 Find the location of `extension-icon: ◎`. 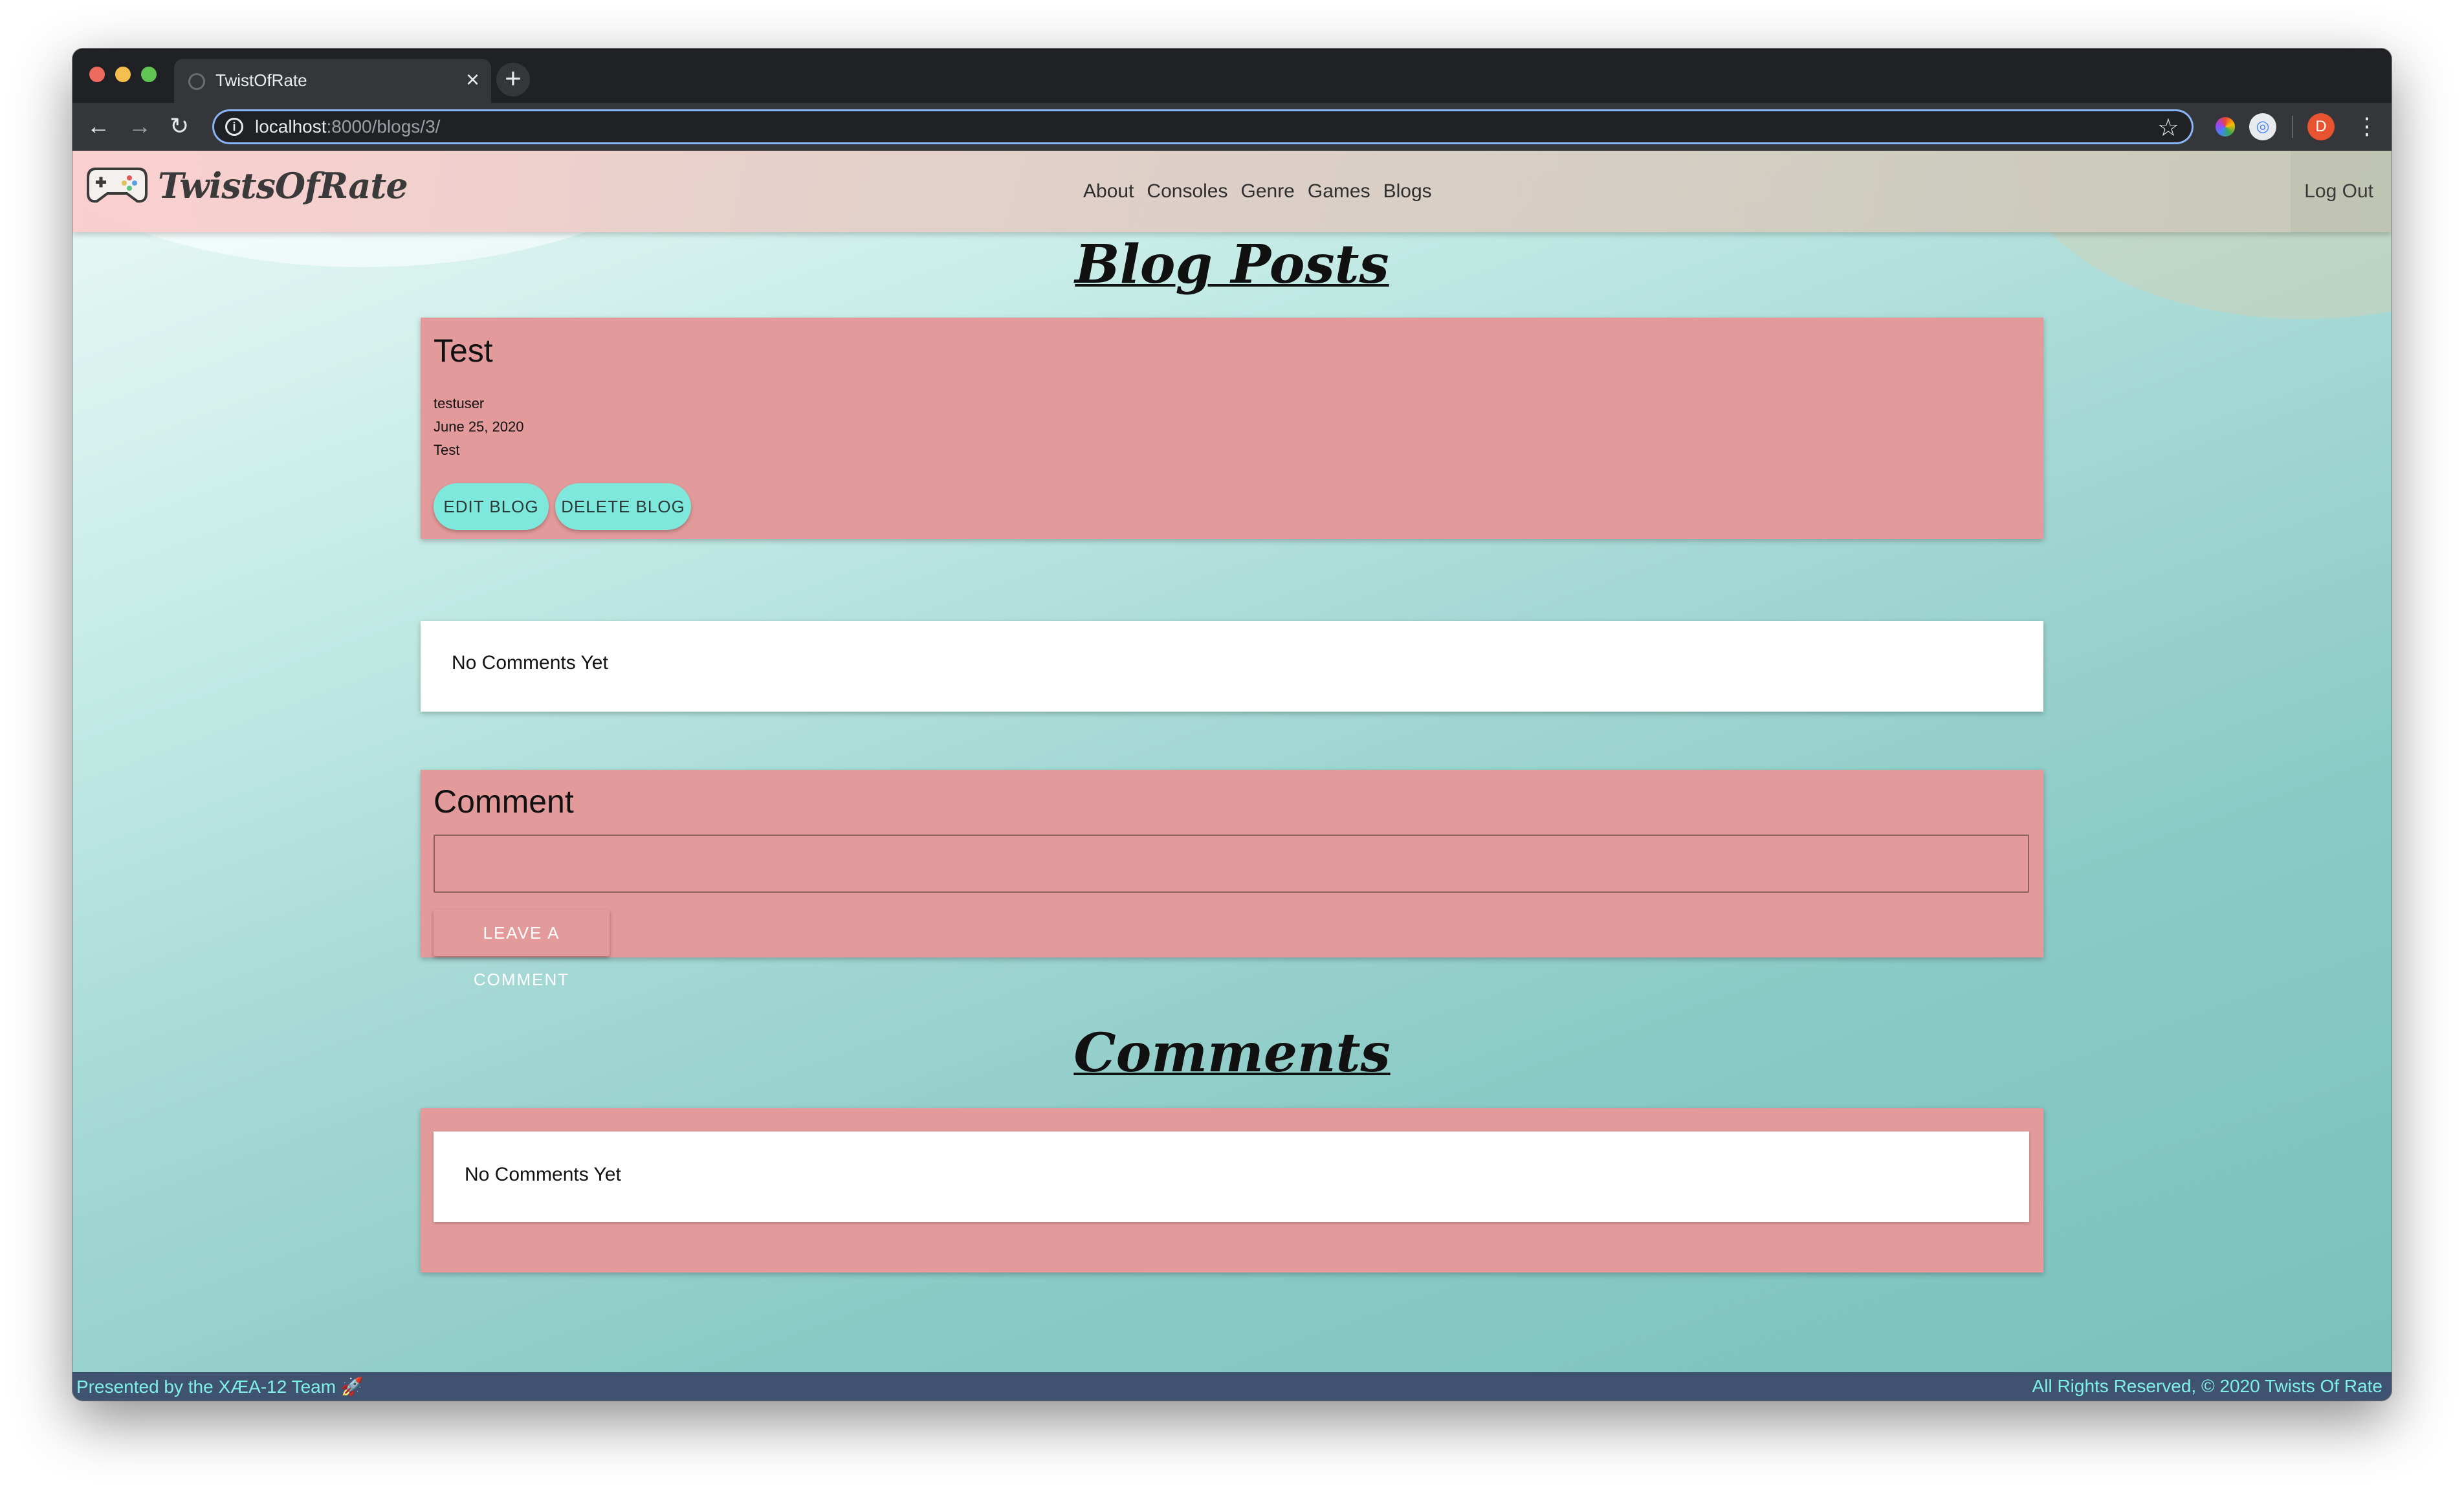

extension-icon: ◎ is located at coordinates (2262, 126).